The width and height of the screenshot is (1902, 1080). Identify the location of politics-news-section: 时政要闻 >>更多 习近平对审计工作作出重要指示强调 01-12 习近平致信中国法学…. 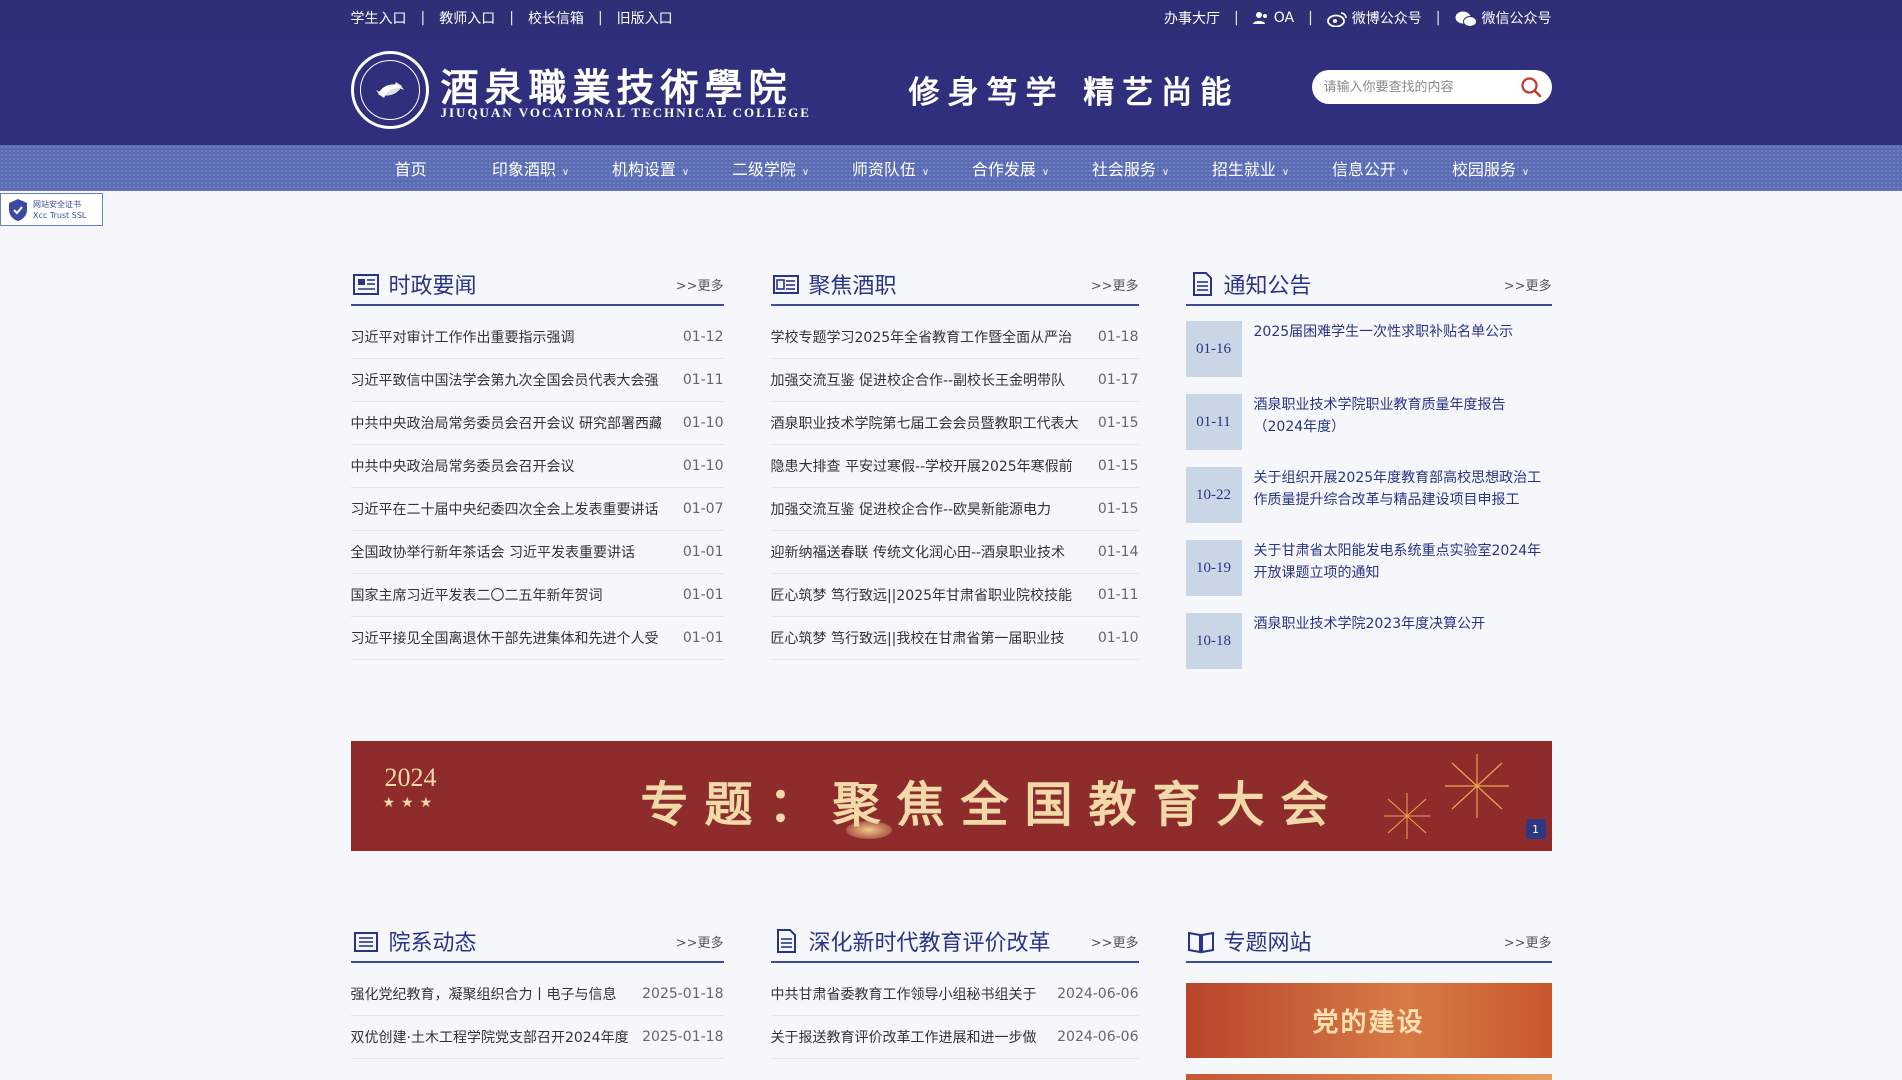
(537, 475).